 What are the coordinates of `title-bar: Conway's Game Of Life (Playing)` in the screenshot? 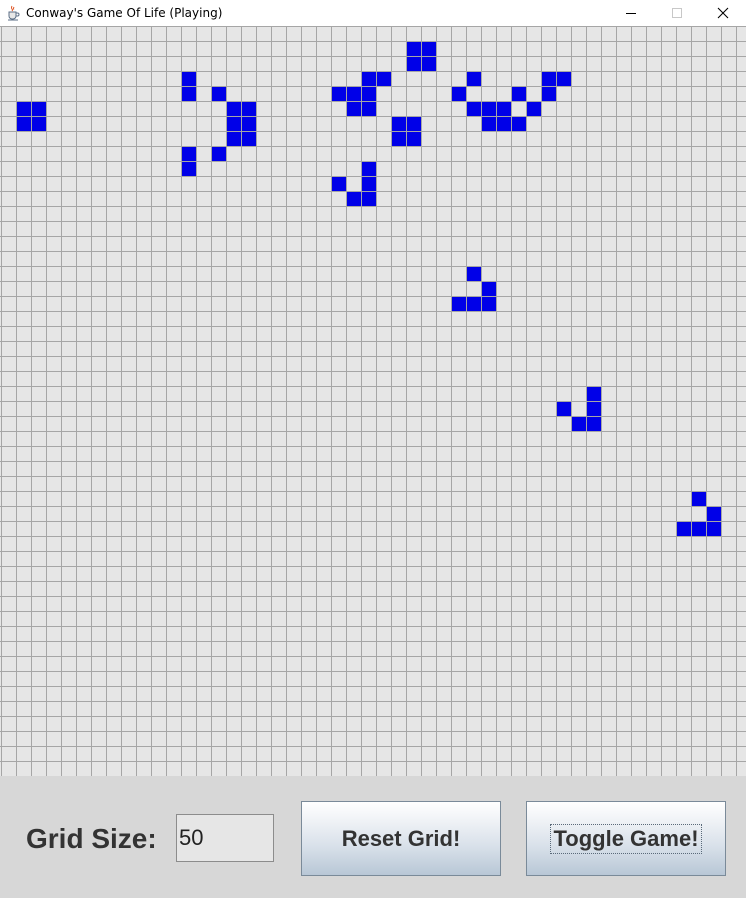 It's located at (373, 13).